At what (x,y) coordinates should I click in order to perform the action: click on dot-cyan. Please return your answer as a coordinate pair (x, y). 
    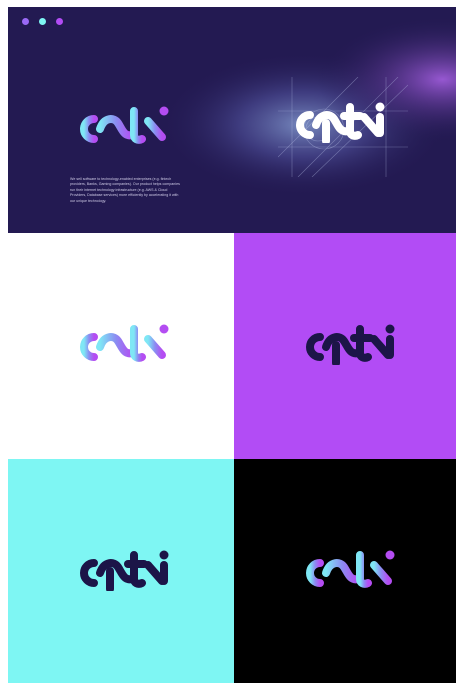
    Looking at the image, I should click on (42, 21).